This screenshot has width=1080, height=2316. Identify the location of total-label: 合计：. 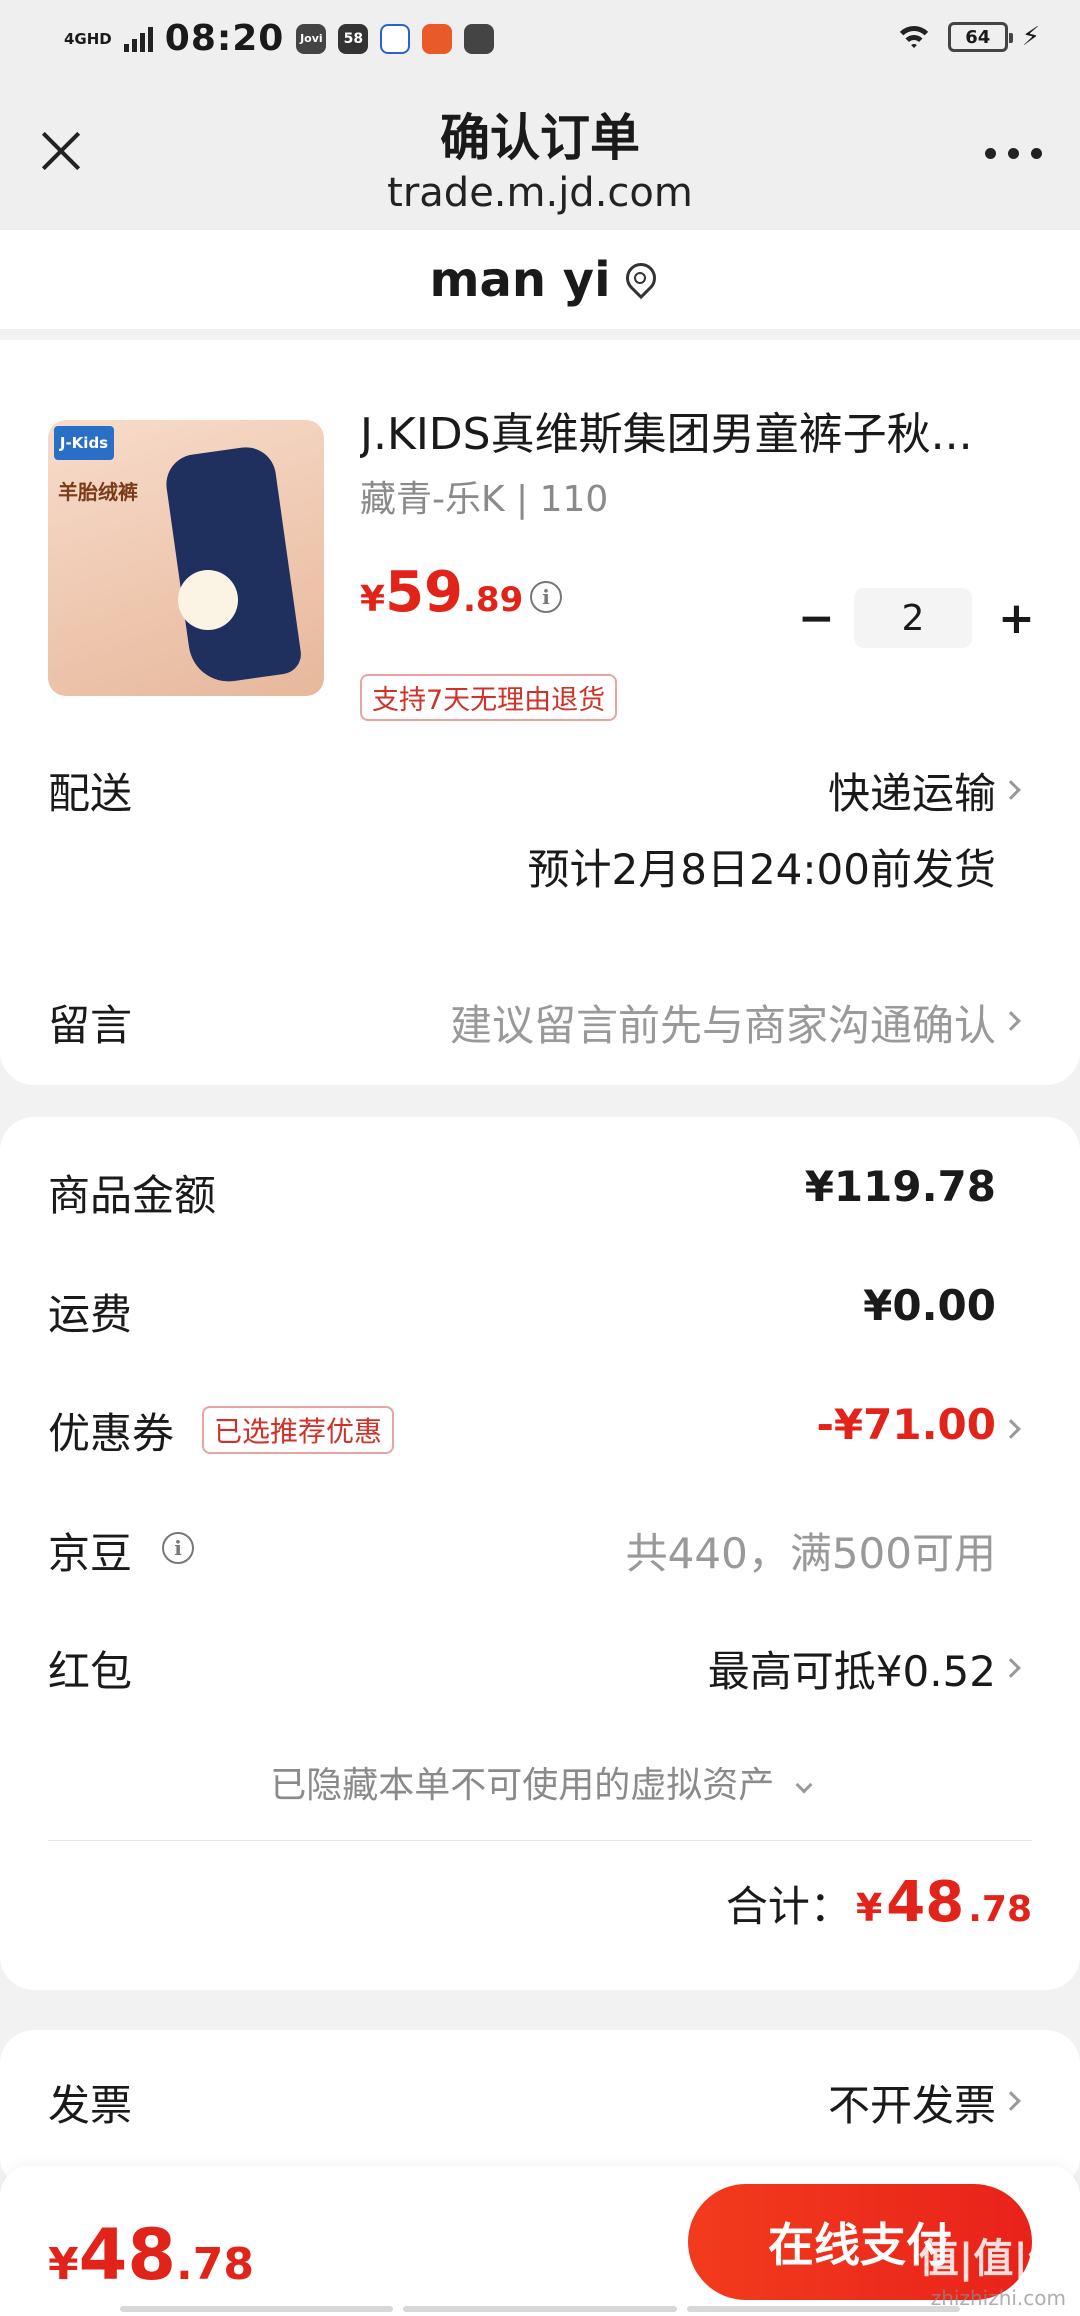
(788, 1906).